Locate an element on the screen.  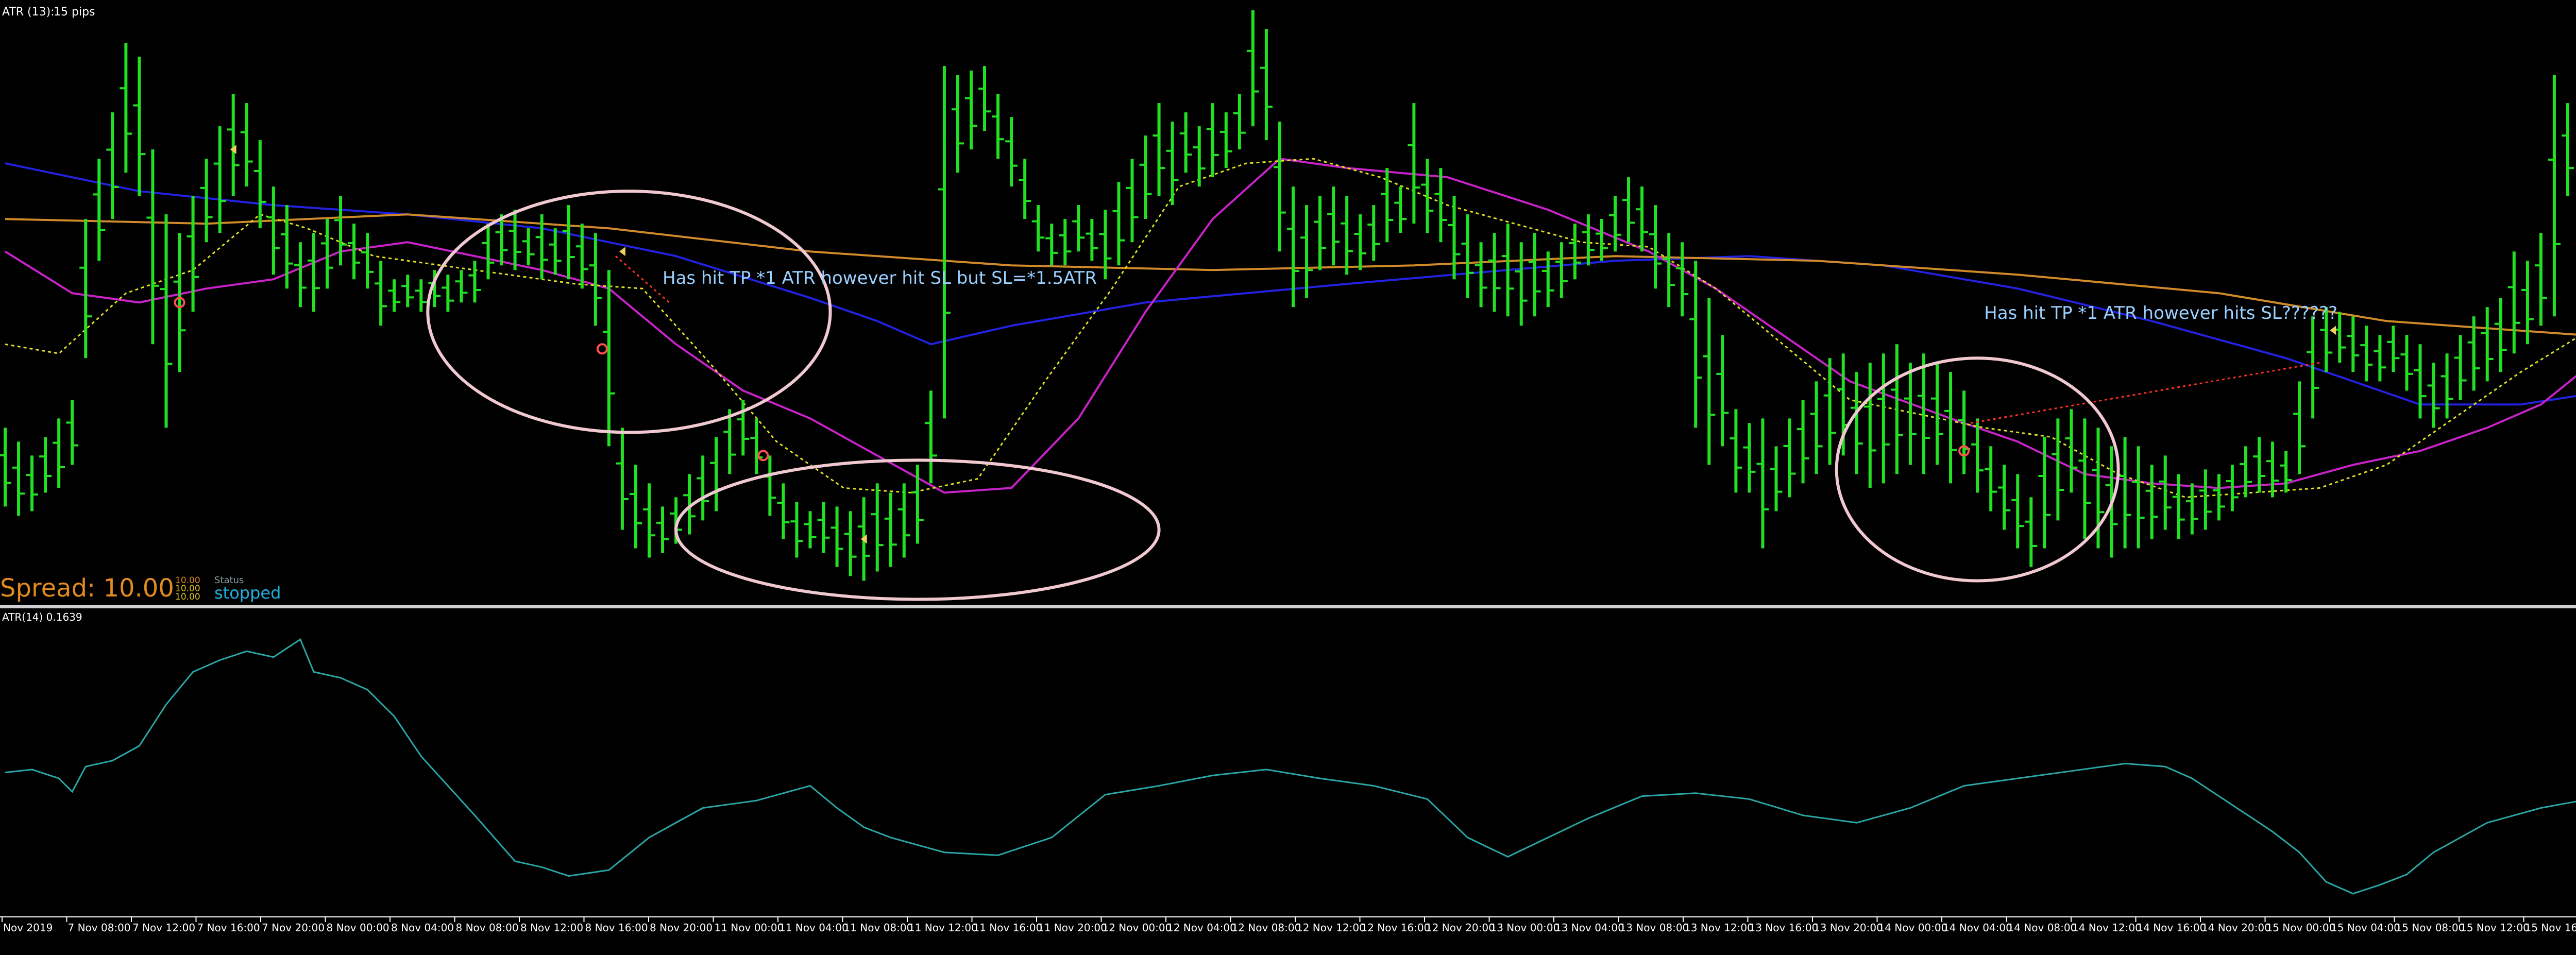
atr-panel-title: ATR(14) 0.1639 is located at coordinates (42, 617).